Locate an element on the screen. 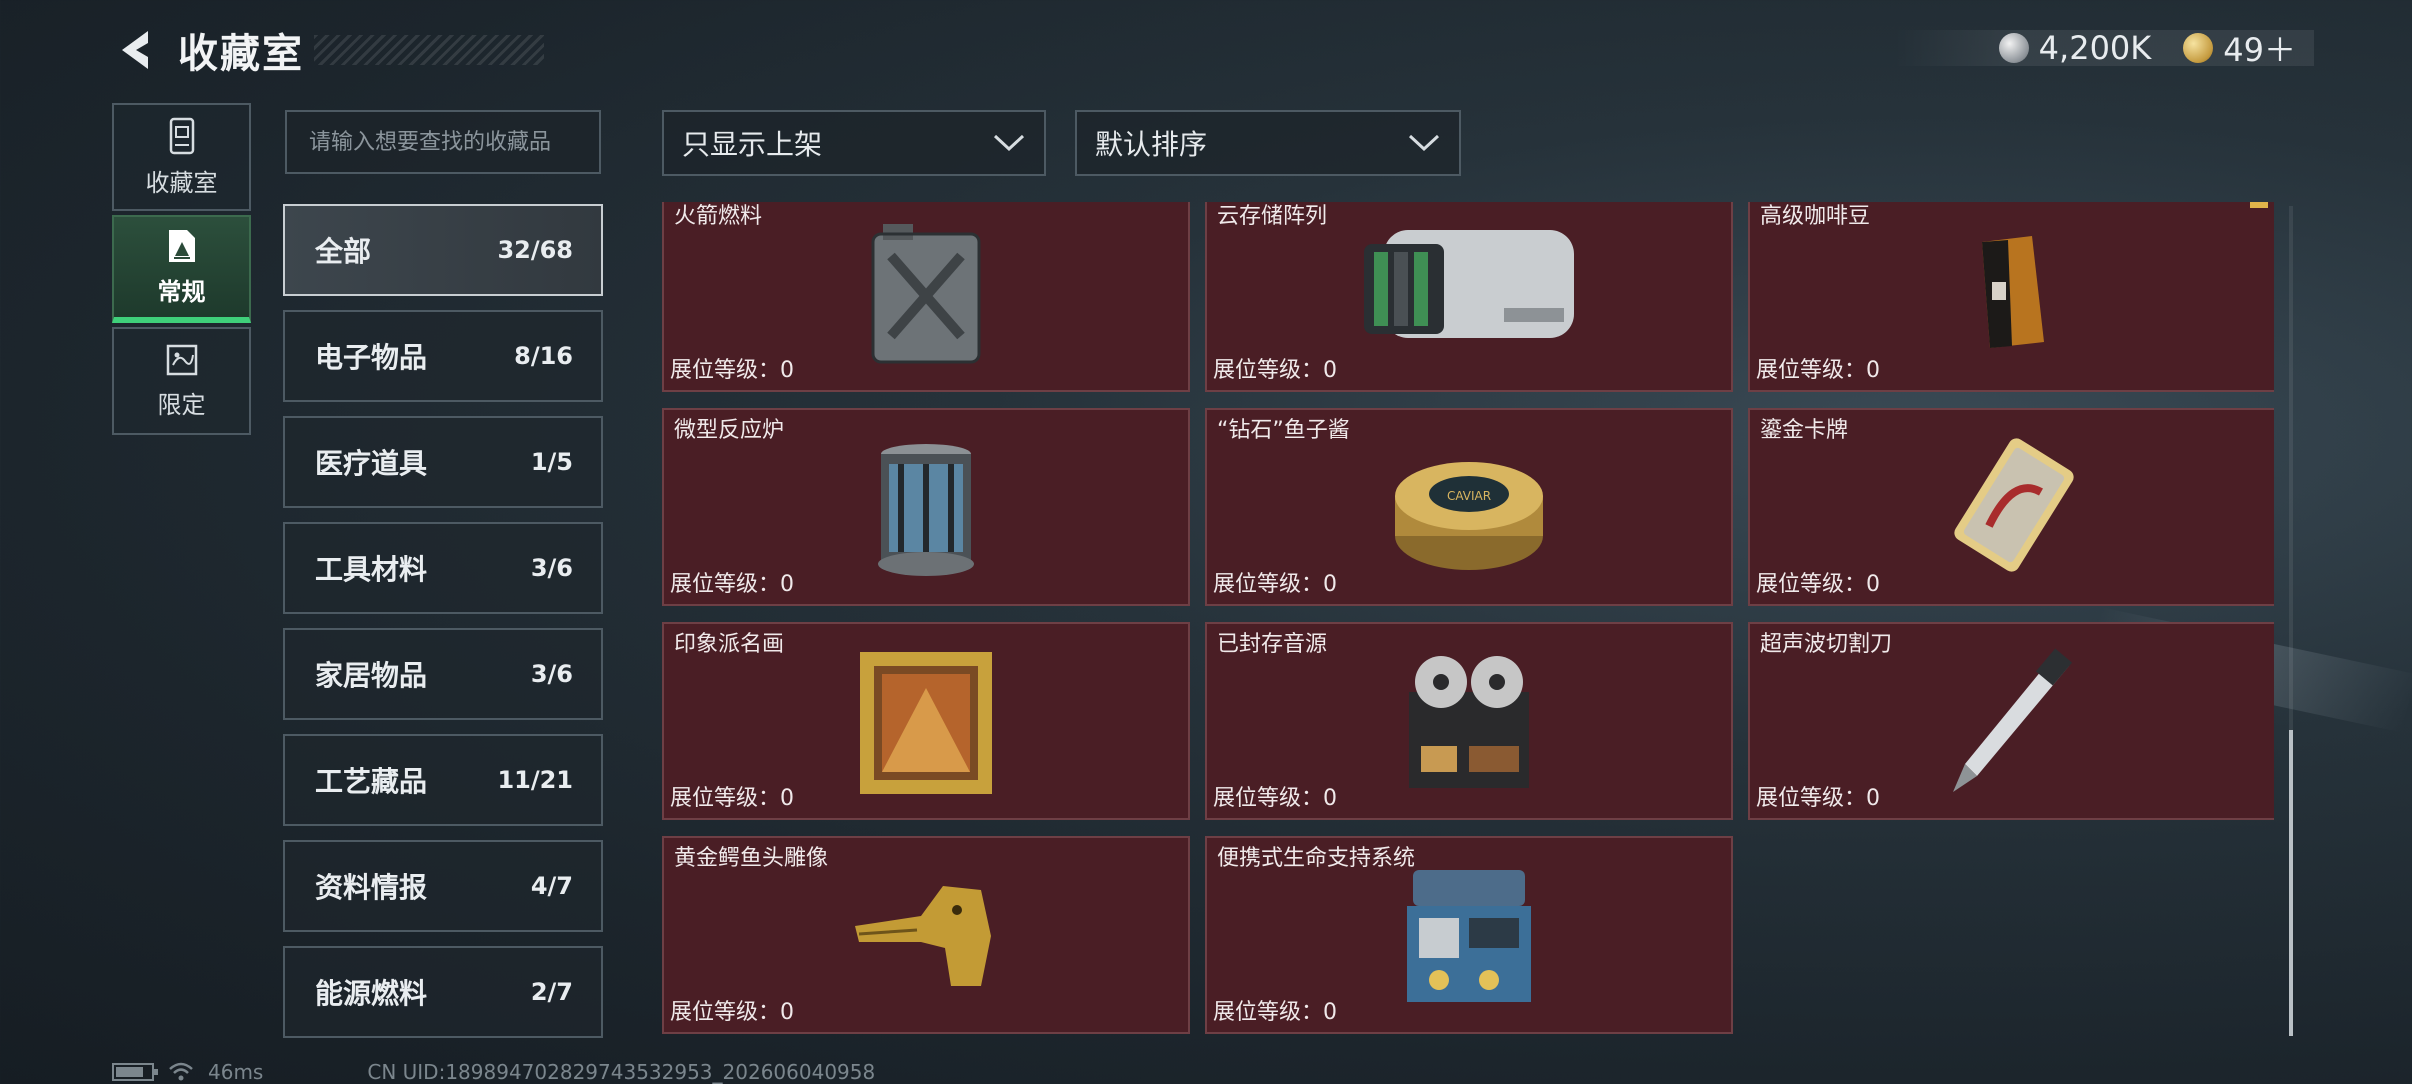 The image size is (2412, 1084). category-count: 2/7 is located at coordinates (551, 992).